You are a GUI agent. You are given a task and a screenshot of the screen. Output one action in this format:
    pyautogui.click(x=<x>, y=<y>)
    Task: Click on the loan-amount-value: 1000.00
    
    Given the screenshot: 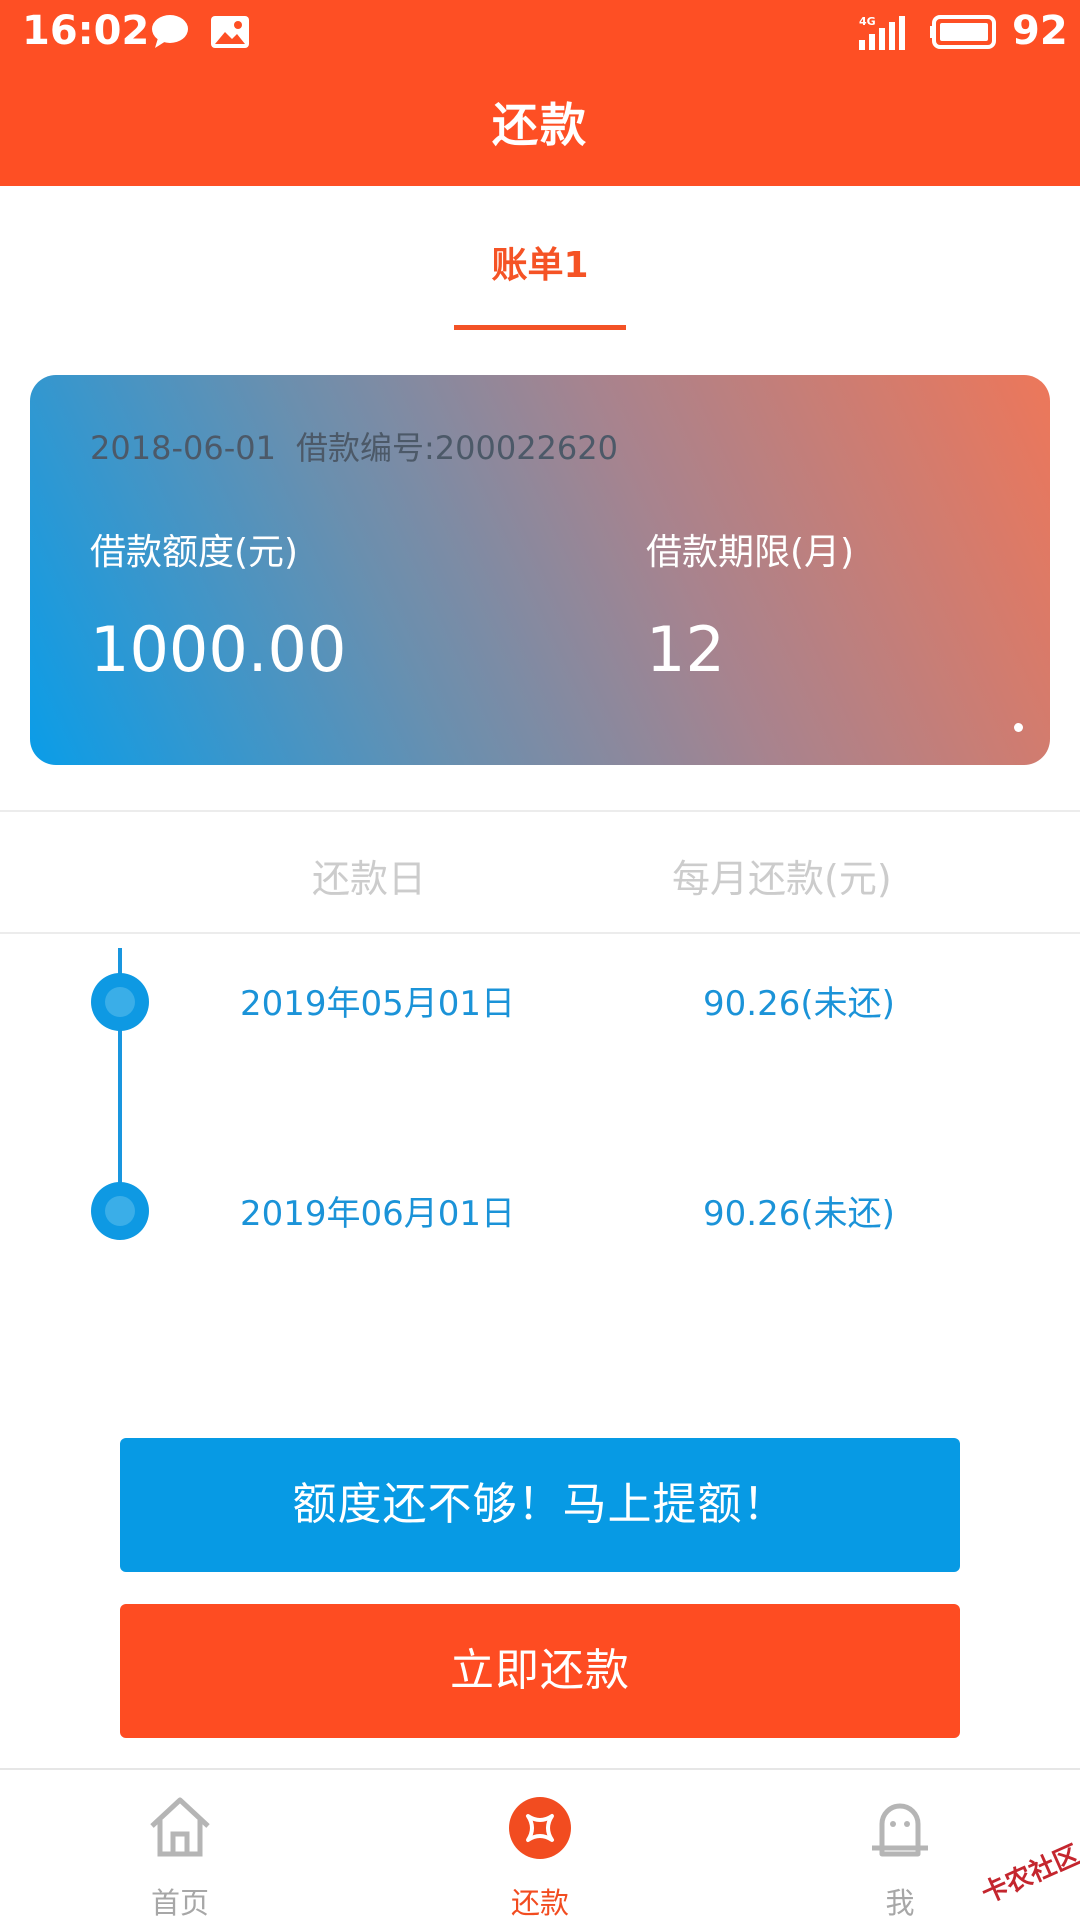 What is the action you would take?
    pyautogui.click(x=218, y=649)
    